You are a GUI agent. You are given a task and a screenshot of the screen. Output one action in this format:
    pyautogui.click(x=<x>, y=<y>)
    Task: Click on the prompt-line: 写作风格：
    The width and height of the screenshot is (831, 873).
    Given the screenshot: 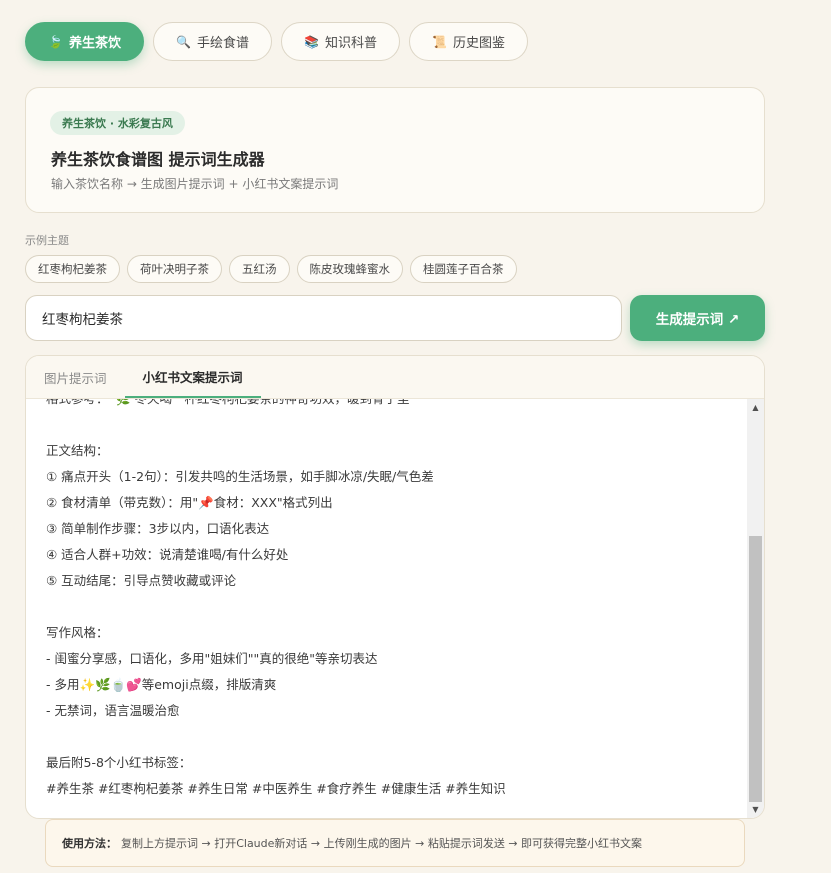 What is the action you would take?
    pyautogui.click(x=77, y=632)
    